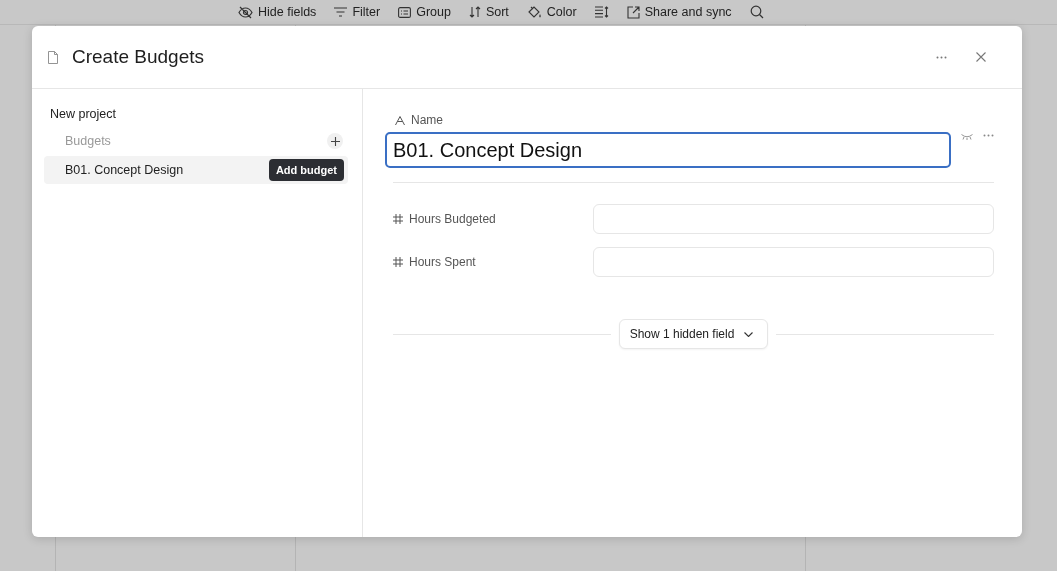 The height and width of the screenshot is (571, 1057). Describe the element at coordinates (551, 12) in the screenshot. I see `toolbar-button: Color` at that location.